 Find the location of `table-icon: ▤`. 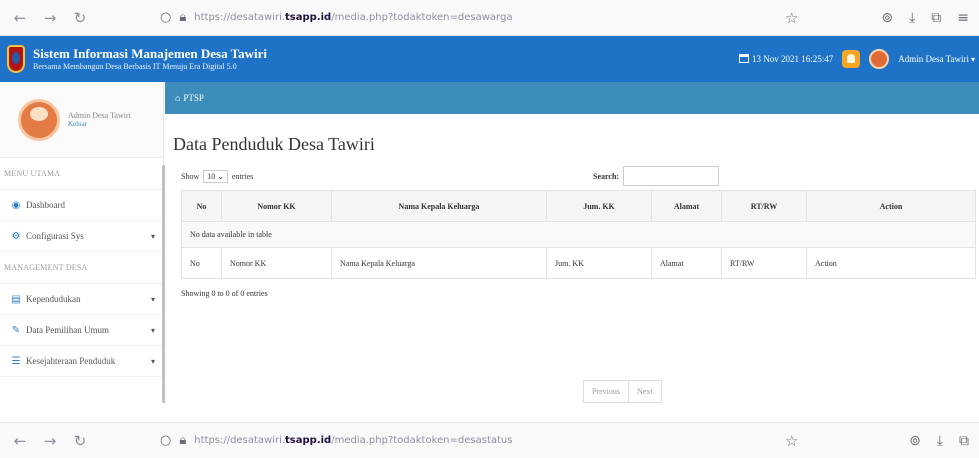

table-icon: ▤ is located at coordinates (16, 299).